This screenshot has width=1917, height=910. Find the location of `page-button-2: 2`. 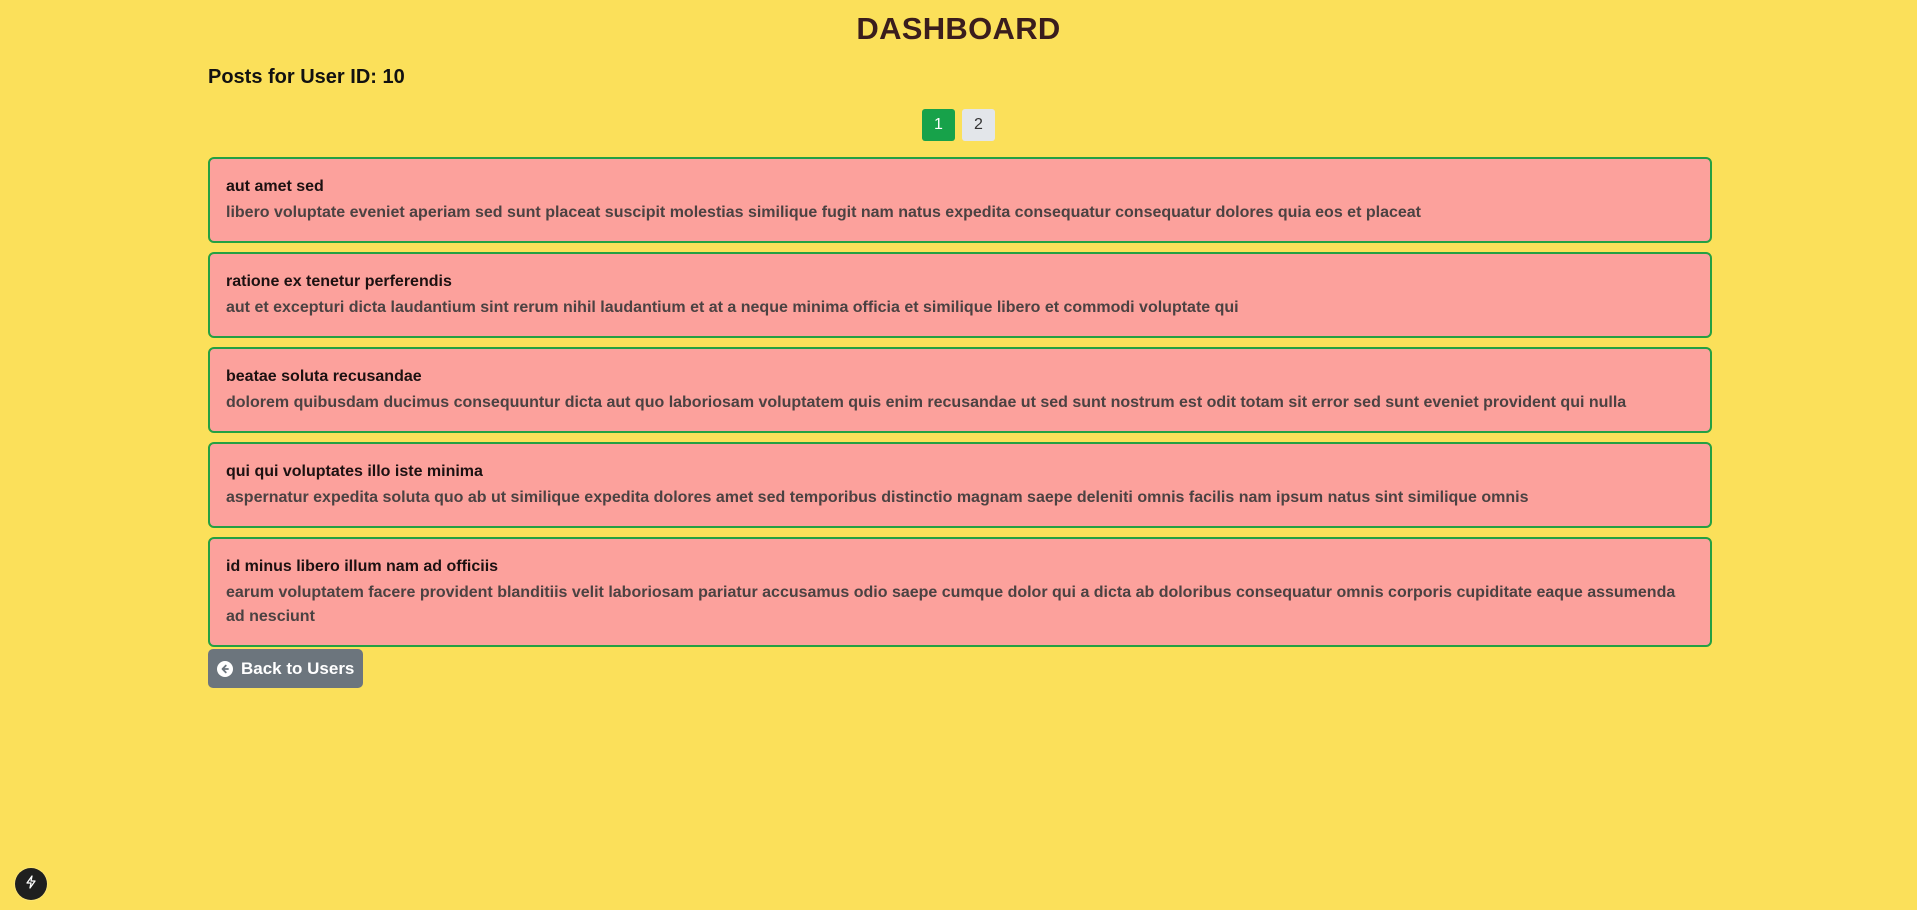

page-button-2: 2 is located at coordinates (978, 125).